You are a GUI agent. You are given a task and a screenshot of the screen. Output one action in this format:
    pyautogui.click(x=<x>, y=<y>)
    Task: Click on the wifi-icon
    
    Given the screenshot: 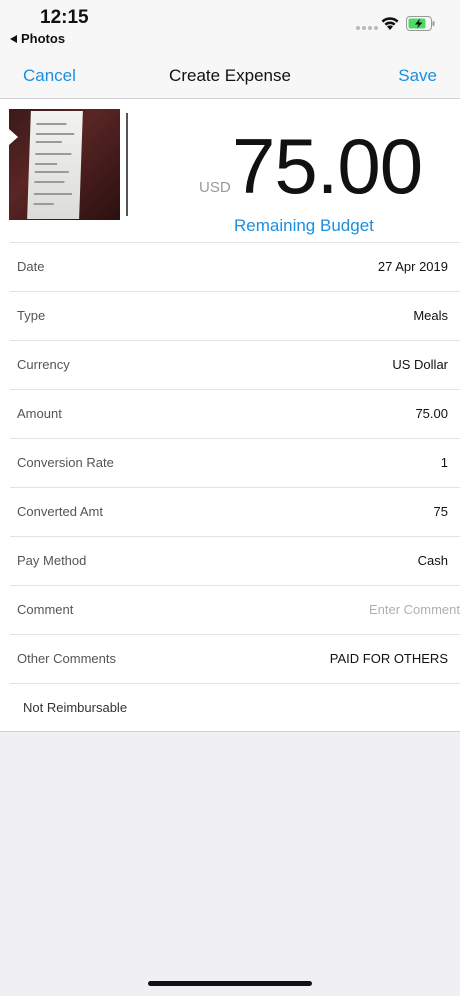 What is the action you would take?
    pyautogui.click(x=390, y=23)
    